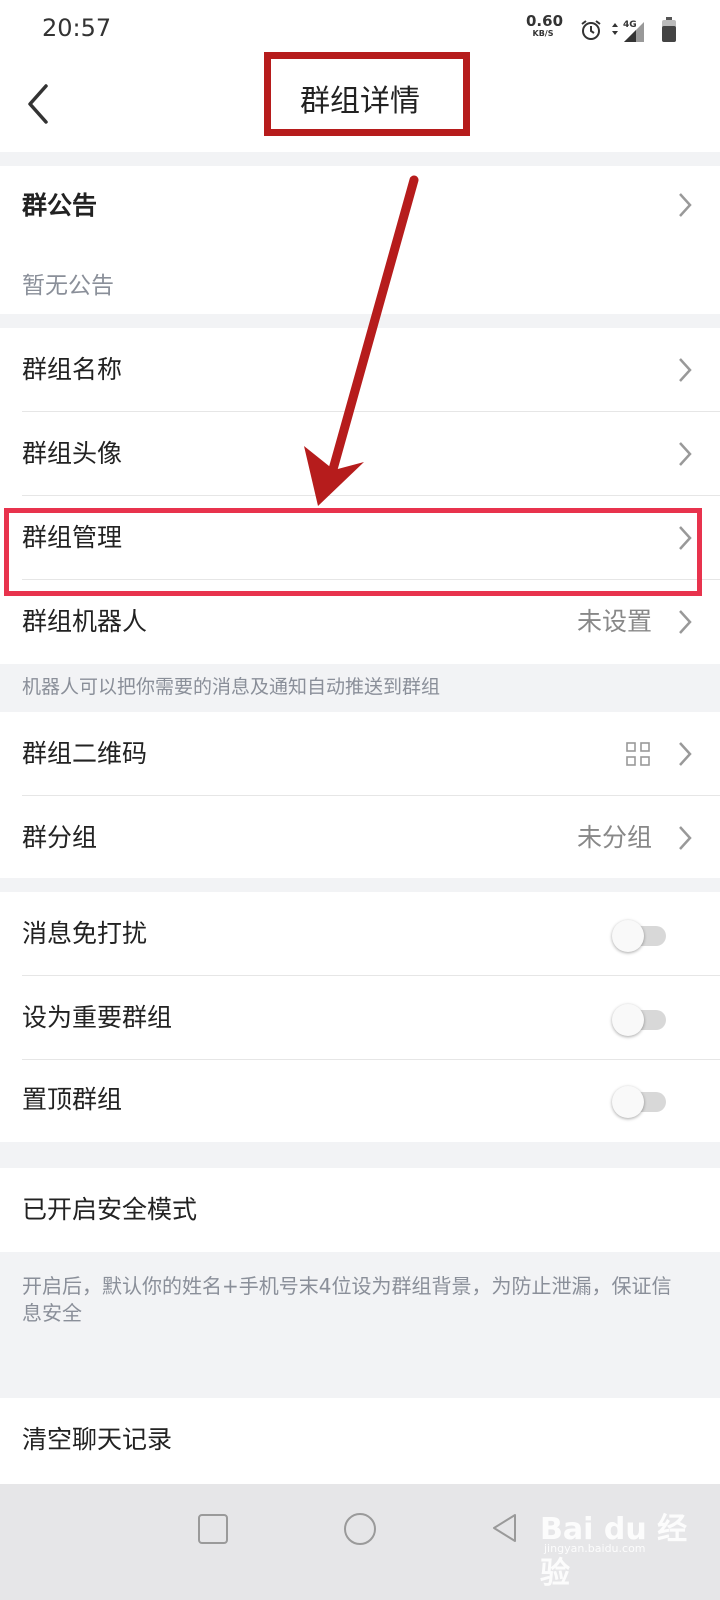 Image resolution: width=720 pixels, height=1600 pixels. Describe the element at coordinates (68, 286) in the screenshot. I see `announcement-content: 暂无公告` at that location.